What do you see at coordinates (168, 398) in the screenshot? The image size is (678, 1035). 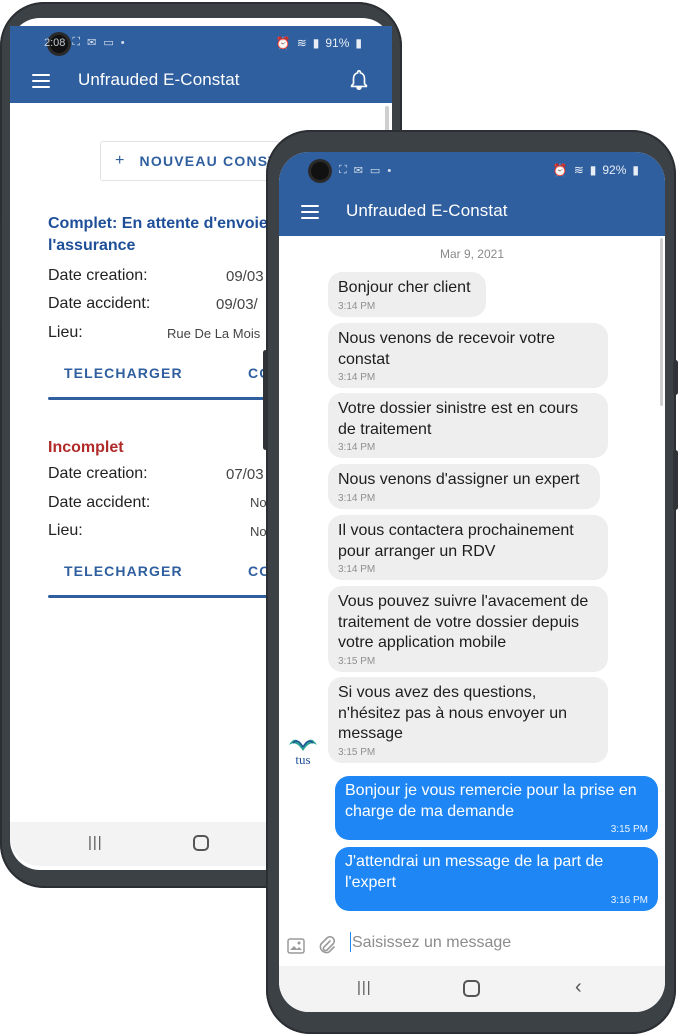 I see `card-1-divider` at bounding box center [168, 398].